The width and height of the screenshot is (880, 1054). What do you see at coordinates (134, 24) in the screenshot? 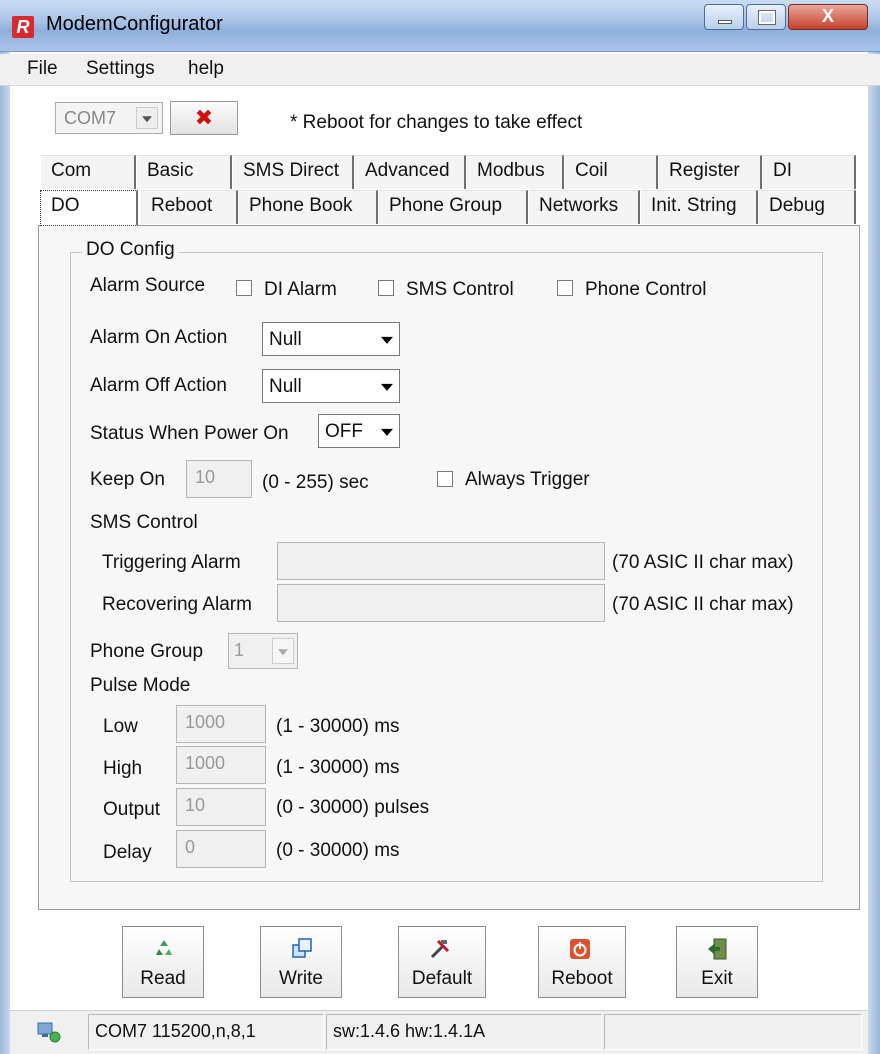
I see `window-title: ModemConfigurator` at bounding box center [134, 24].